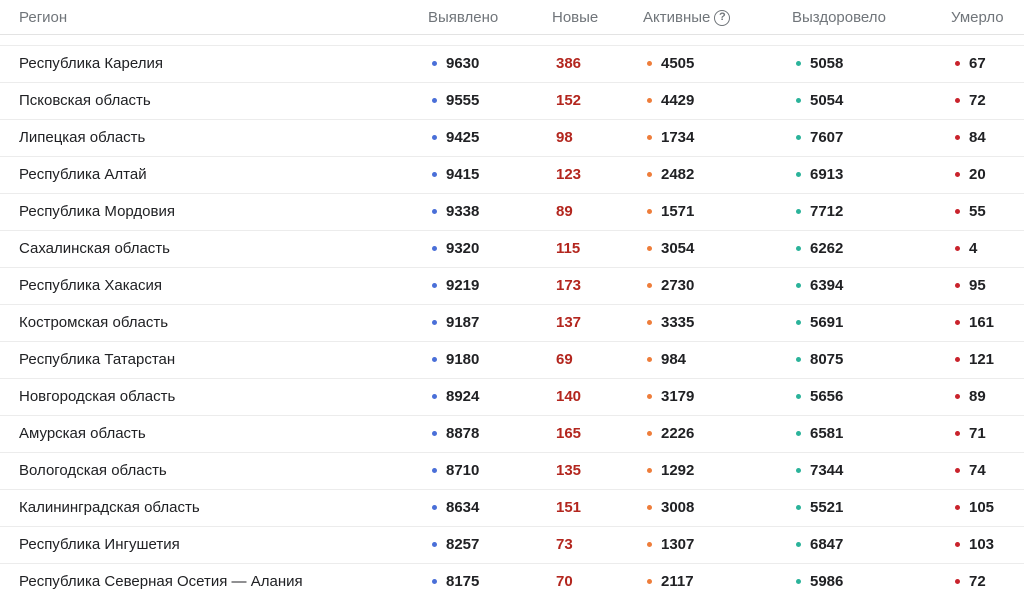  I want to click on new-value: 386, so click(569, 63).